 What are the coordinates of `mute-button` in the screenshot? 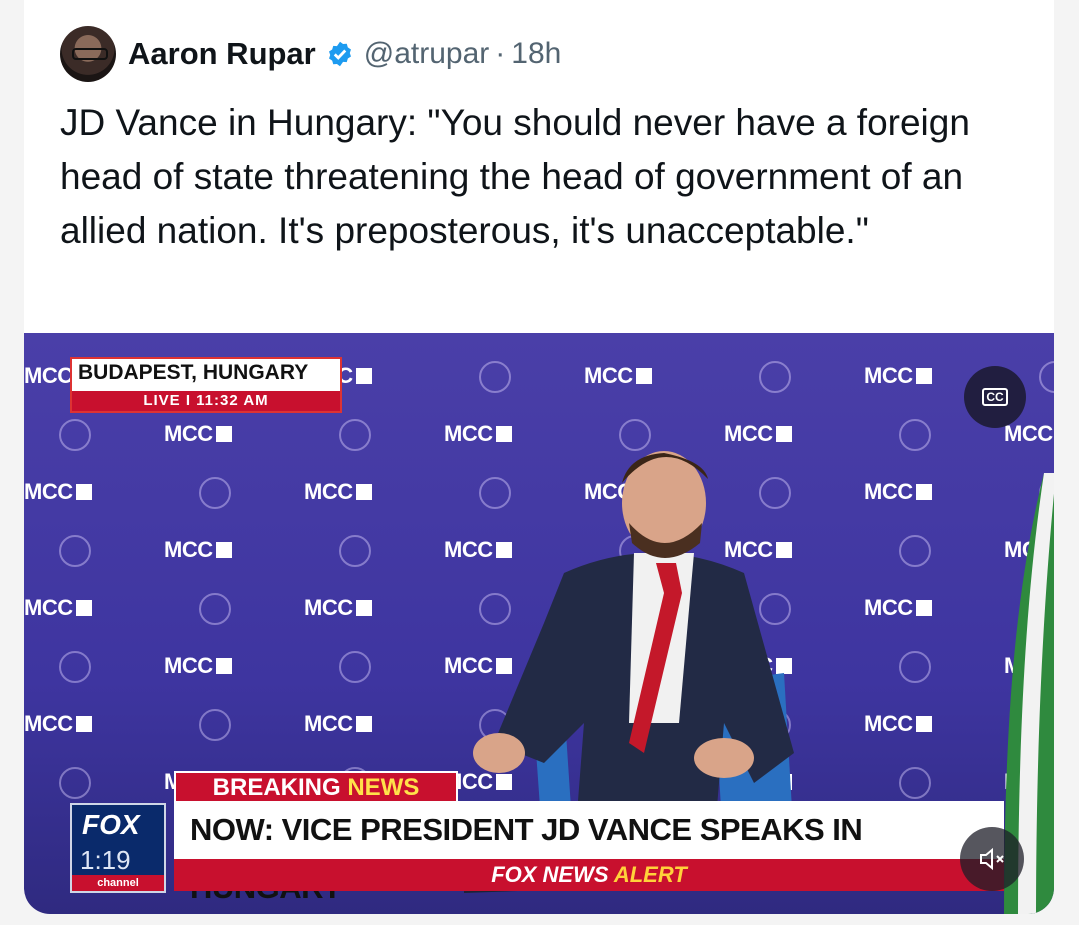 It's located at (992, 859).